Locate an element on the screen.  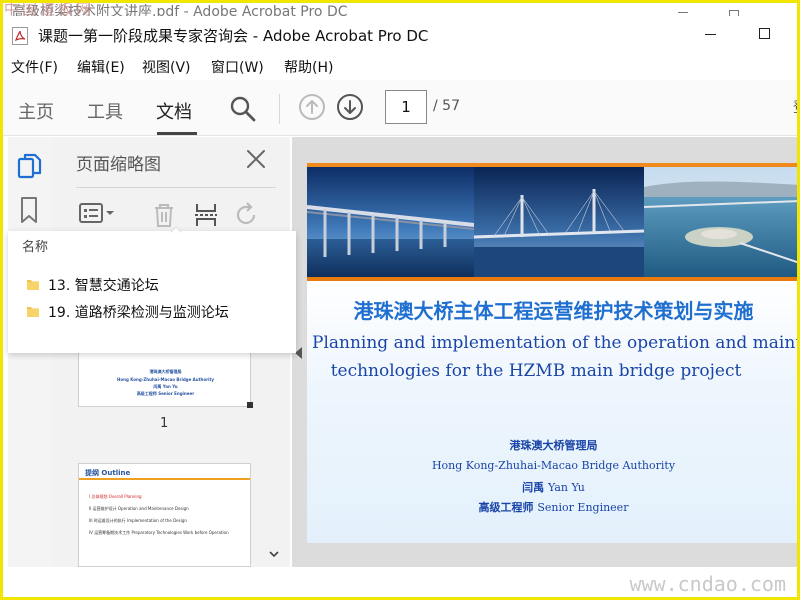
acrobat-app-icon is located at coordinates (20, 36).